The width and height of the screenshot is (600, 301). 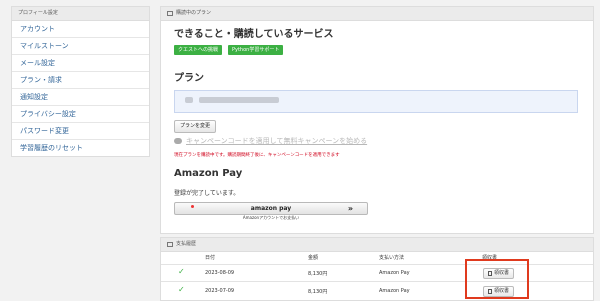 I want to click on redacted-plan-mark, so click(x=189, y=100).